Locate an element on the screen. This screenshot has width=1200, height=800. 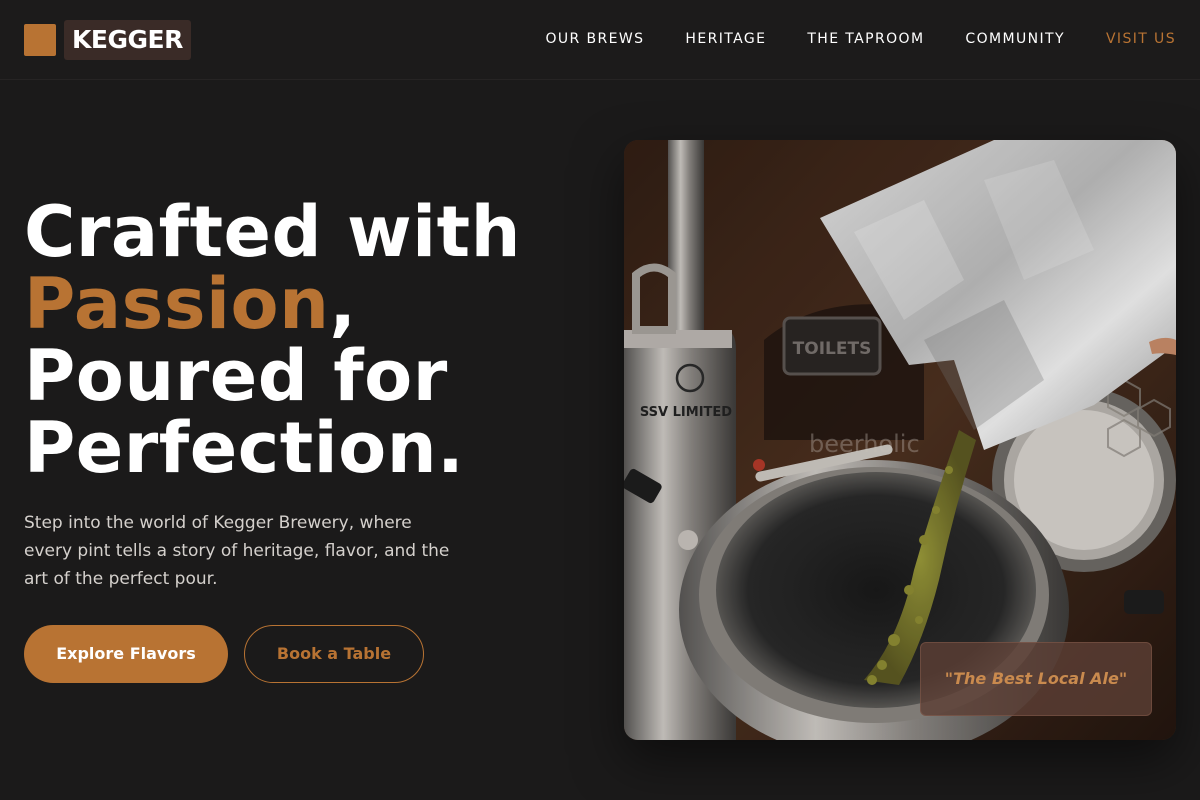
nav-link-the-taproom: THE TAPROOM is located at coordinates (865, 39).